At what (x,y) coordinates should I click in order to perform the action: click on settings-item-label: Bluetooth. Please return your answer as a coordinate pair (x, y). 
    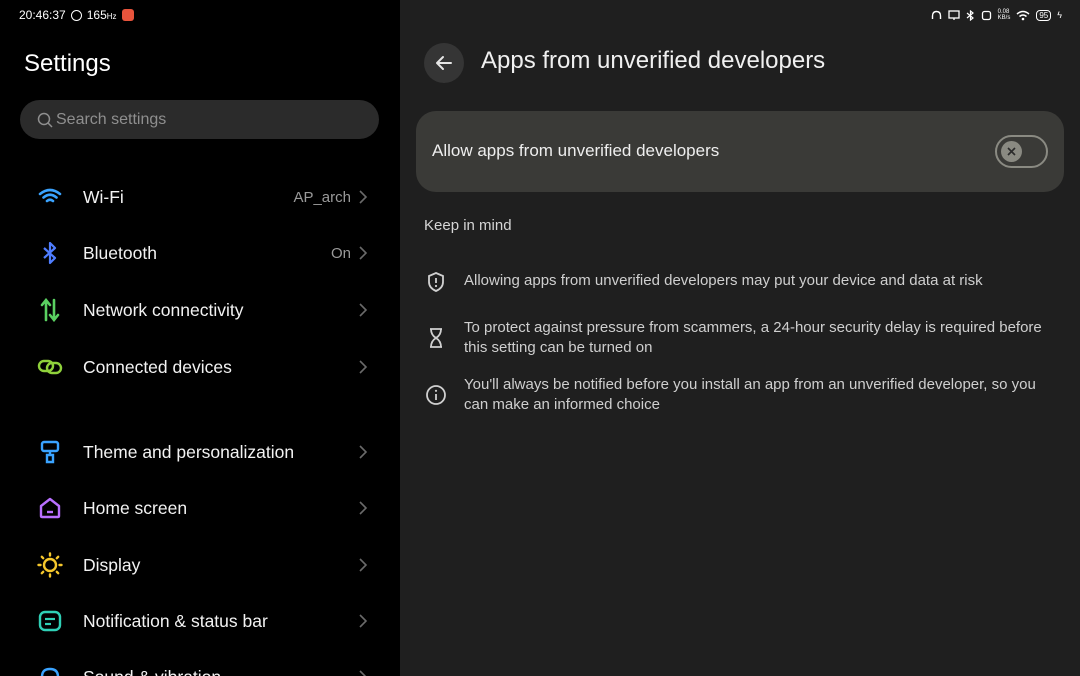
    Looking at the image, I should click on (120, 252).